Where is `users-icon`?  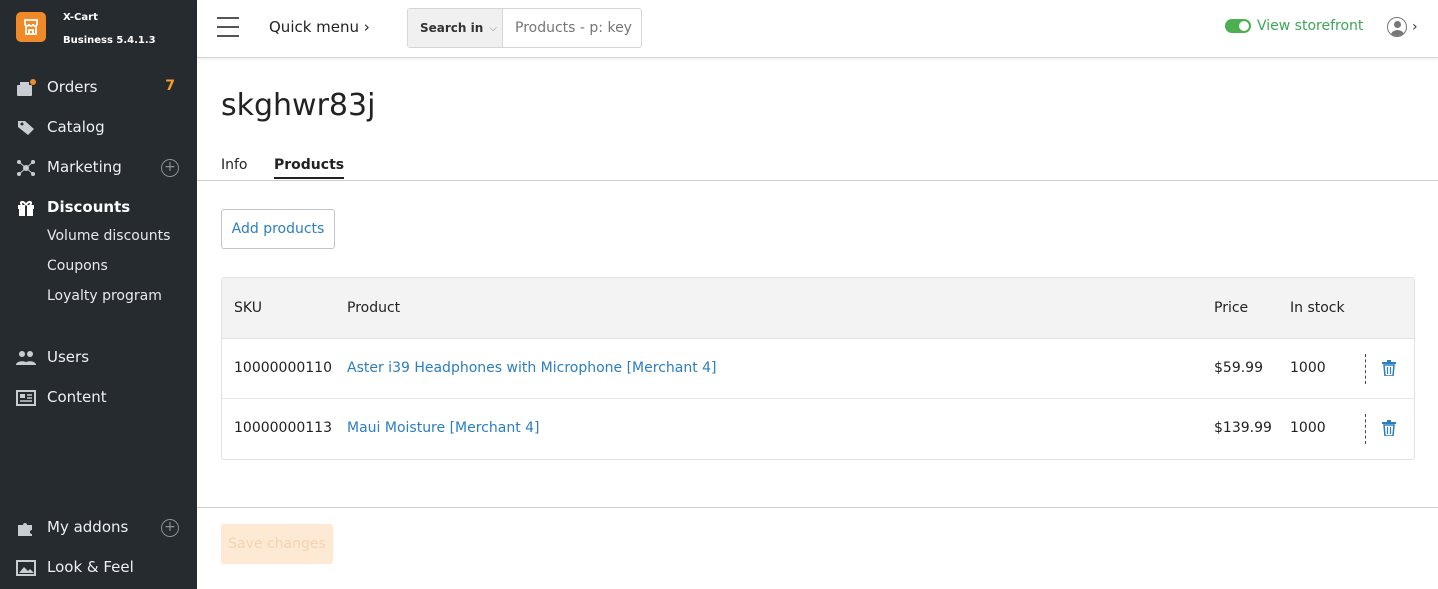
users-icon is located at coordinates (26, 358).